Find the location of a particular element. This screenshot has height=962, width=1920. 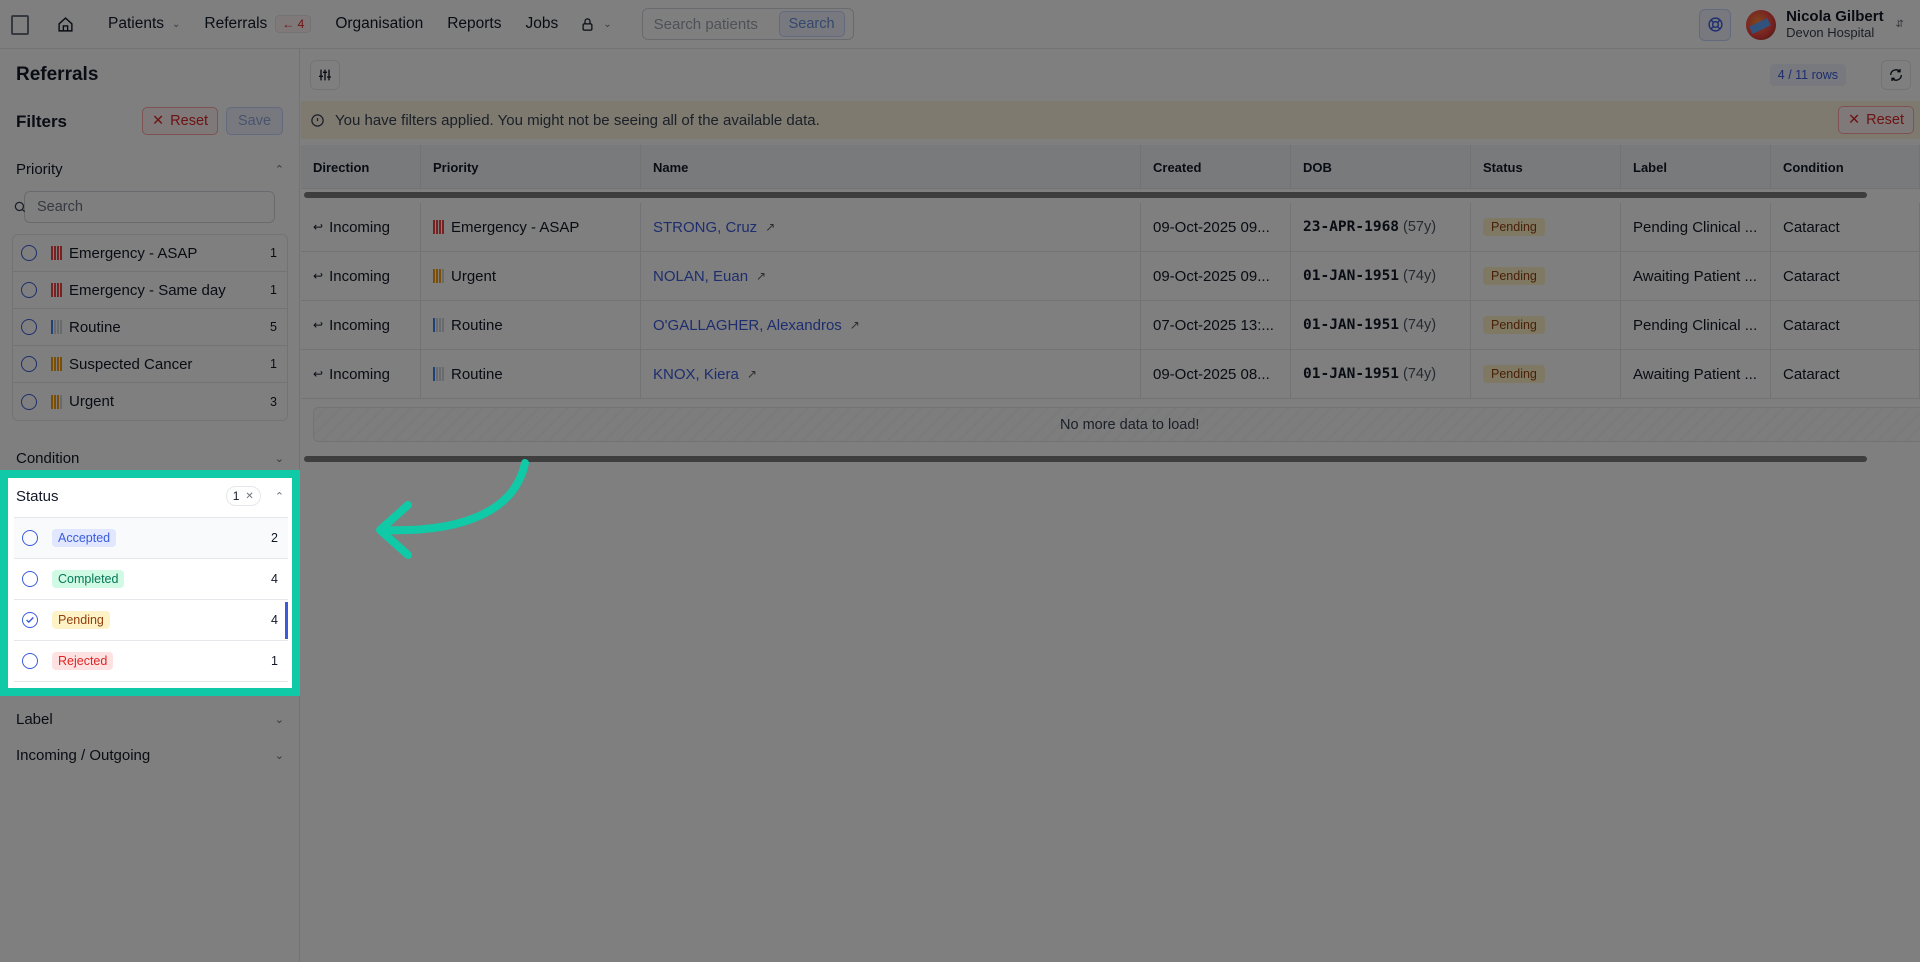

nav-jobs: Jobs is located at coordinates (541, 24).